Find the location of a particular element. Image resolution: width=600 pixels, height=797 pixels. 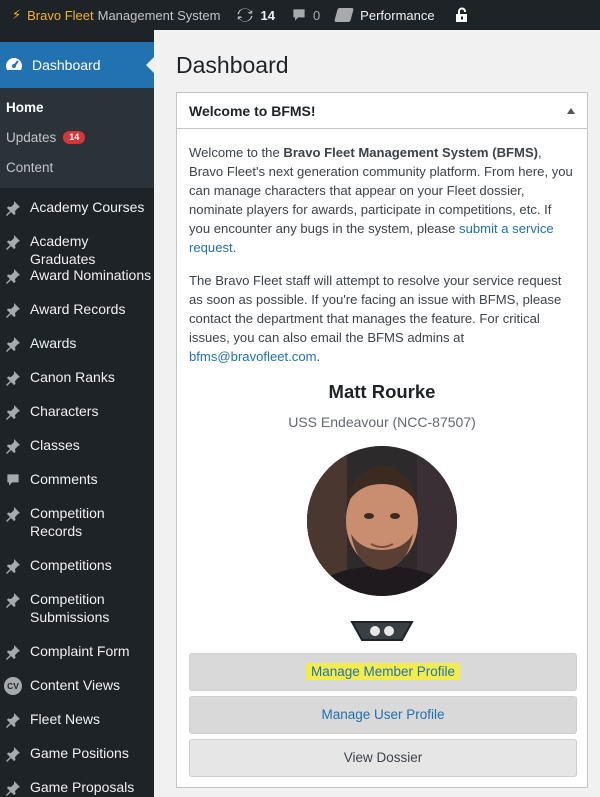

submenu-content: Content is located at coordinates (77, 167).